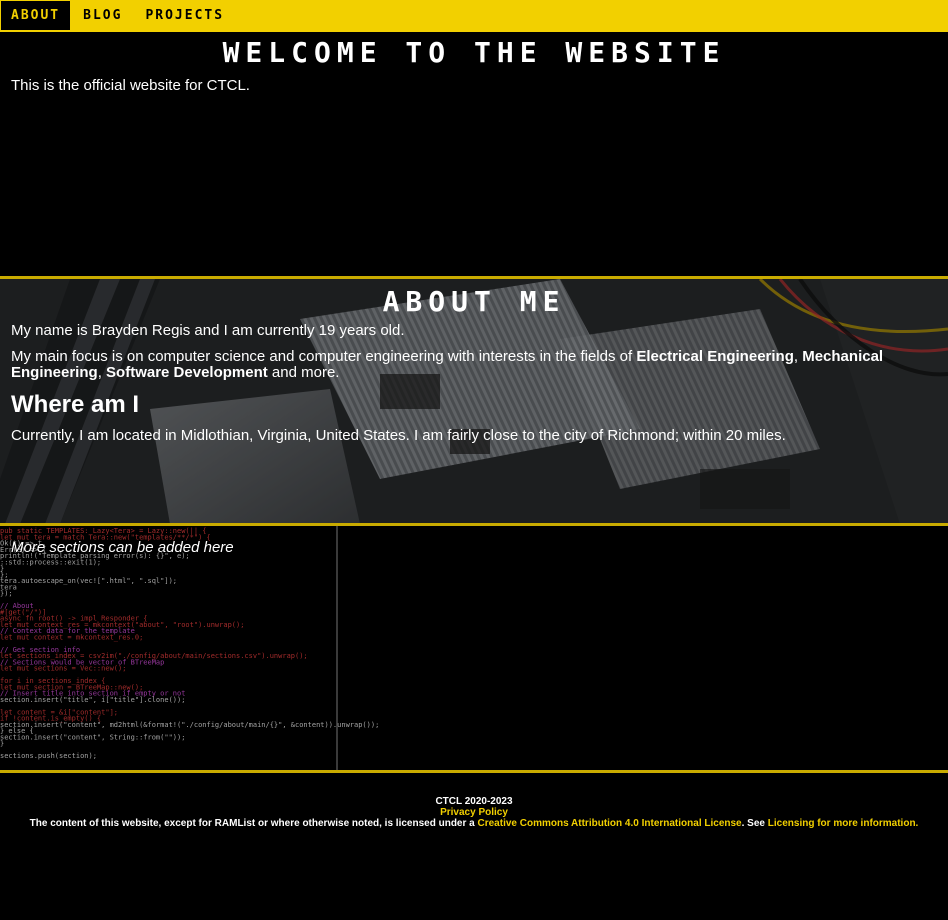 The width and height of the screenshot is (948, 920). I want to click on license-mid: . See, so click(754, 823).